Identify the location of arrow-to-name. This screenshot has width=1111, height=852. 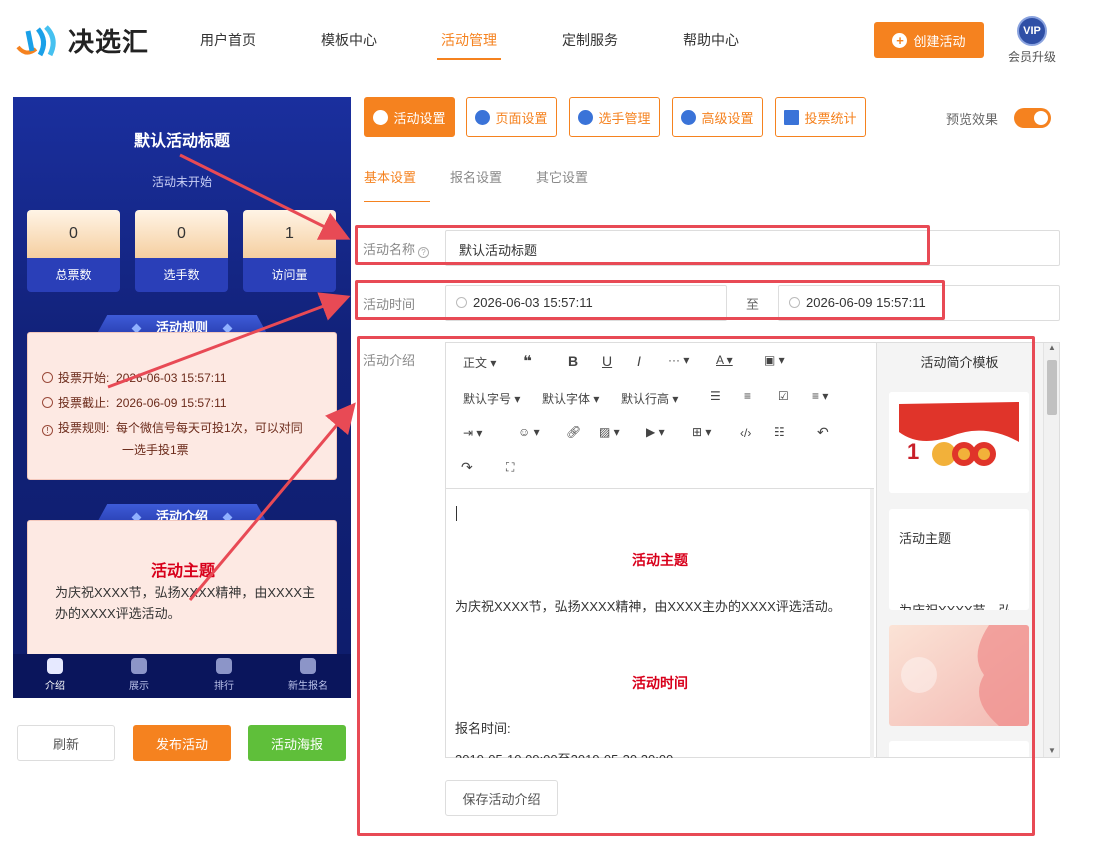
(265, 196).